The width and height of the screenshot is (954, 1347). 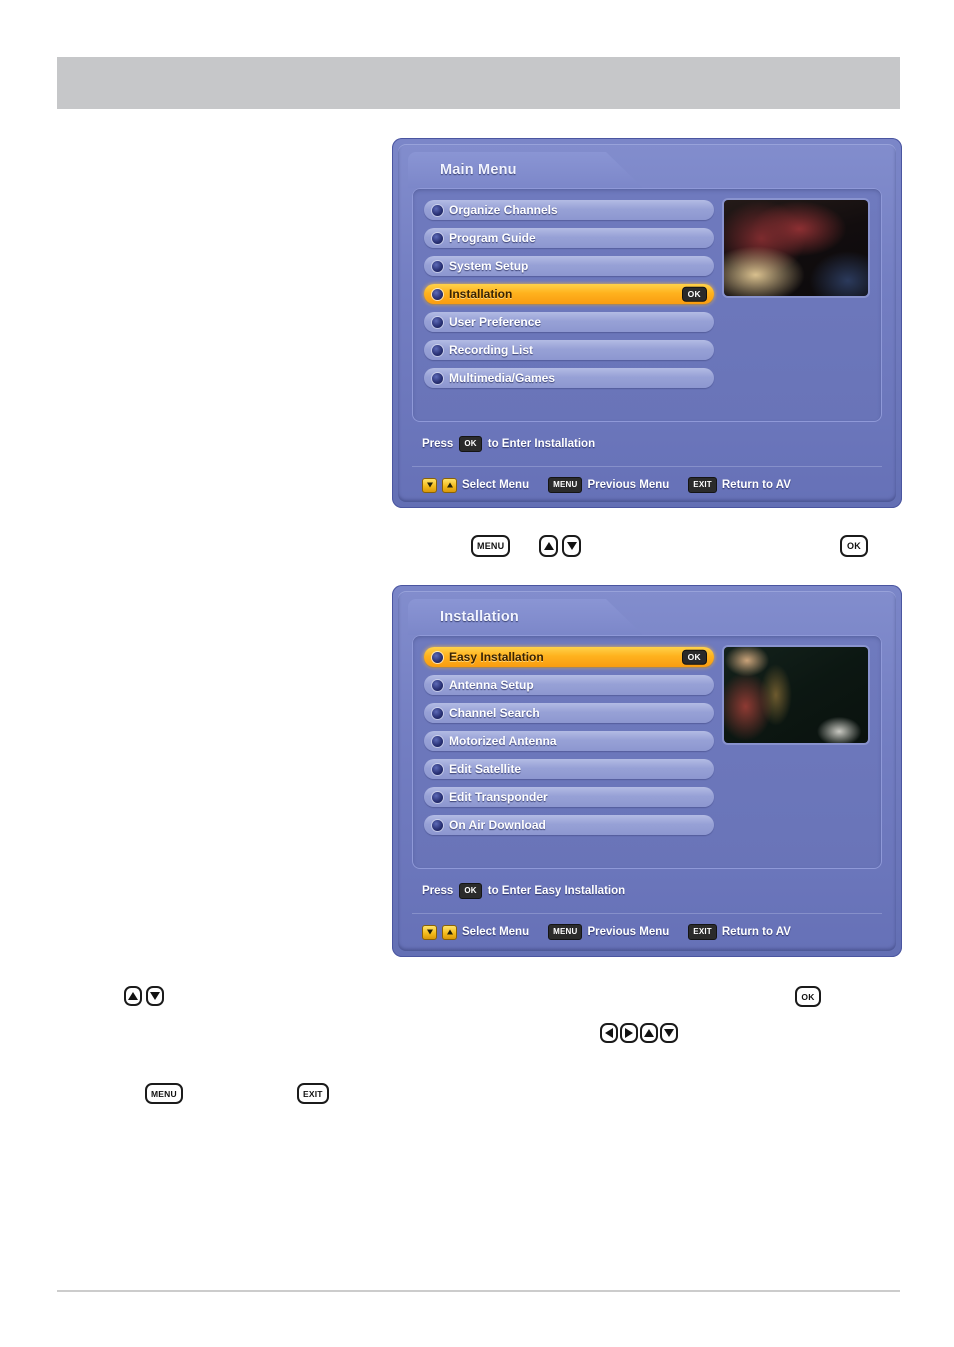 What do you see at coordinates (492, 238) in the screenshot?
I see `menu-item-label: Program Guide` at bounding box center [492, 238].